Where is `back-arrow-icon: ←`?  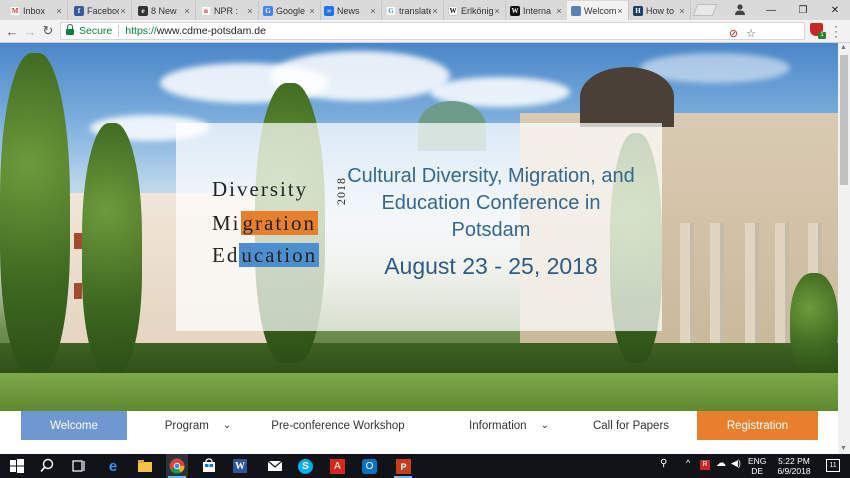 back-arrow-icon: ← is located at coordinates (12, 31).